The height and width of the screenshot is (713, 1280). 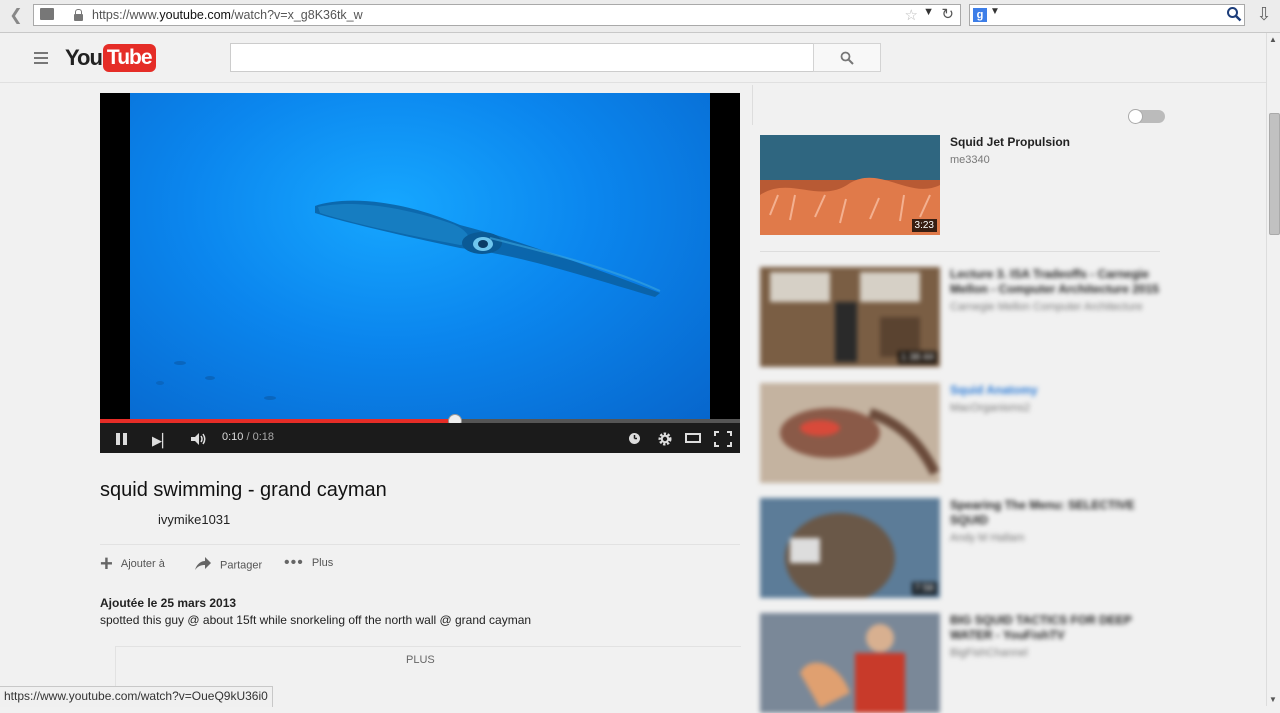 I want to click on more-button: ••• Plus, so click(x=309, y=563).